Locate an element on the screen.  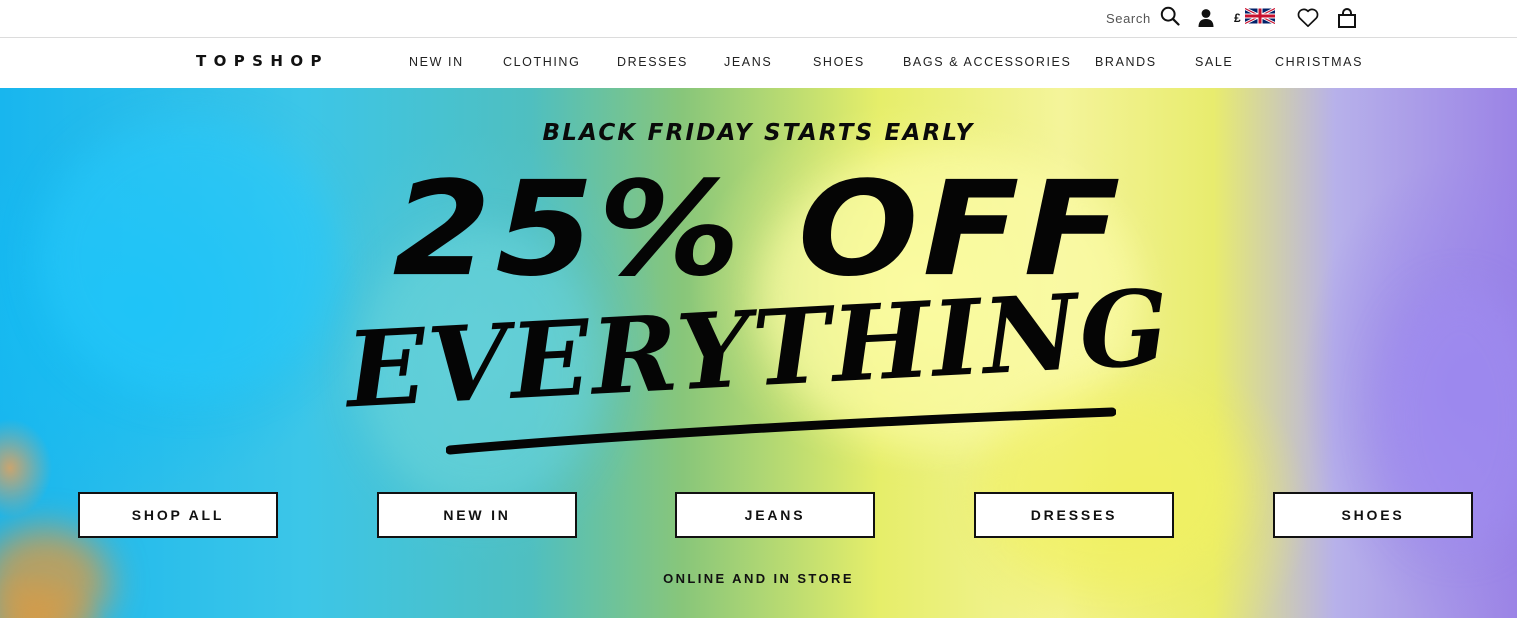
shopping-bag-icon is located at coordinates (1347, 18).